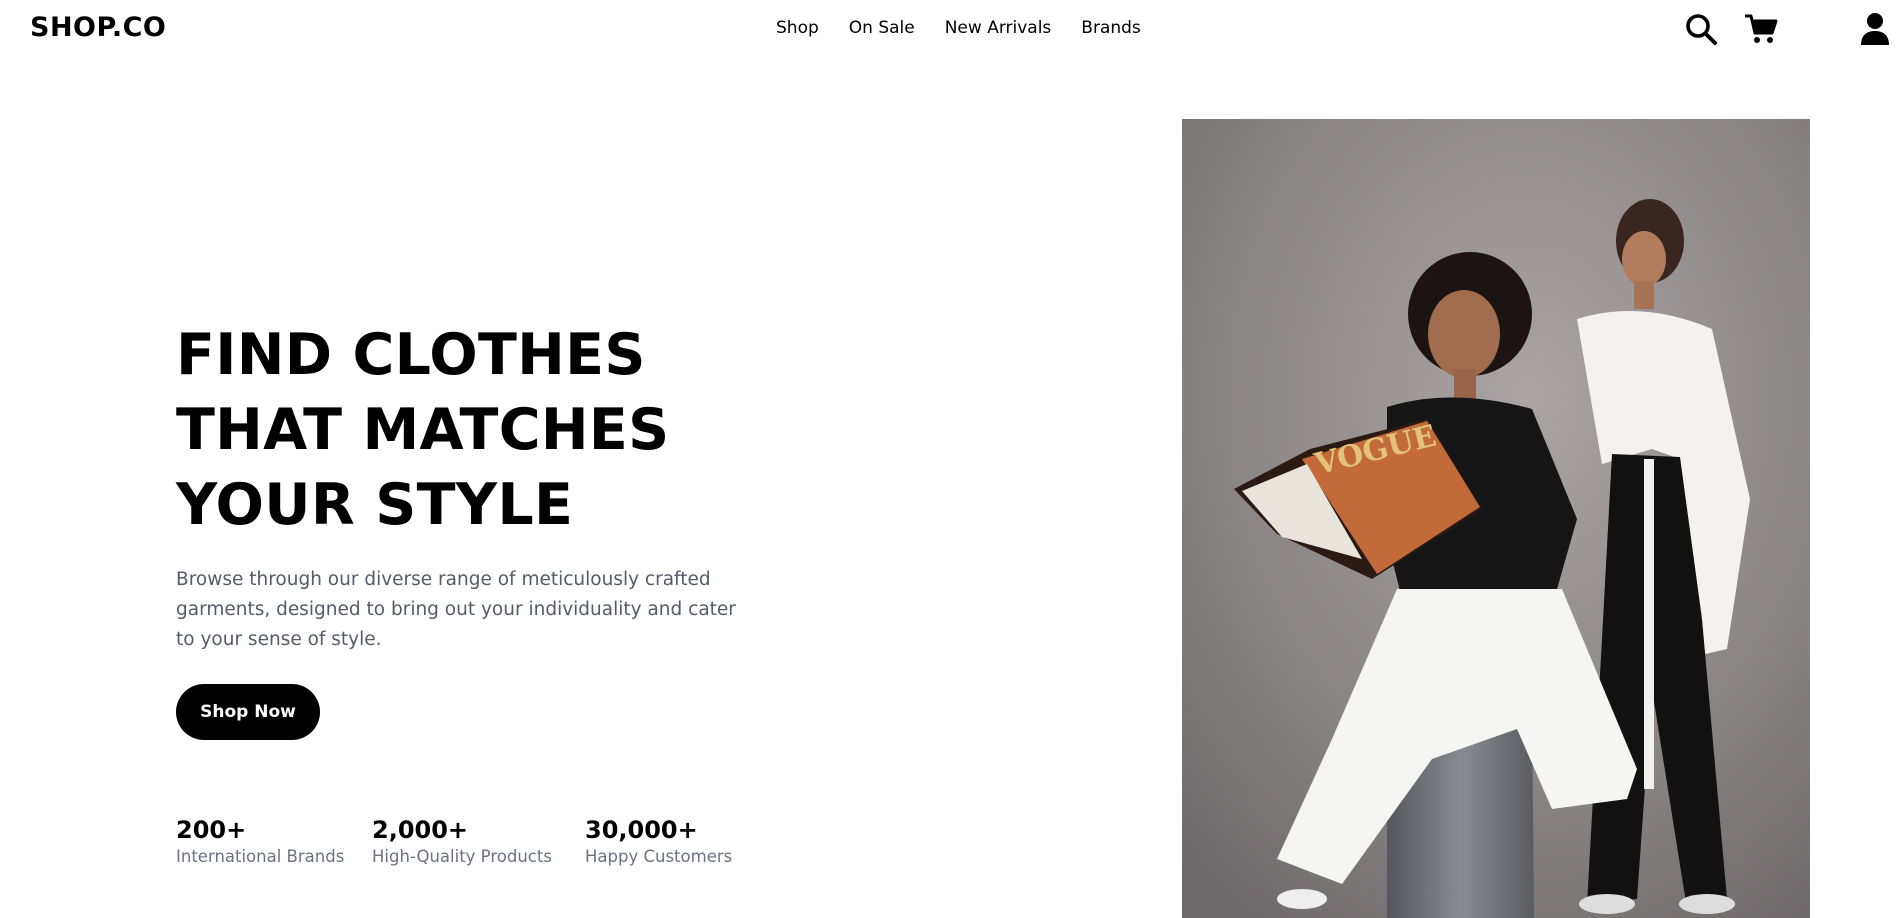  I want to click on stat-label: Happy Customers, so click(659, 856).